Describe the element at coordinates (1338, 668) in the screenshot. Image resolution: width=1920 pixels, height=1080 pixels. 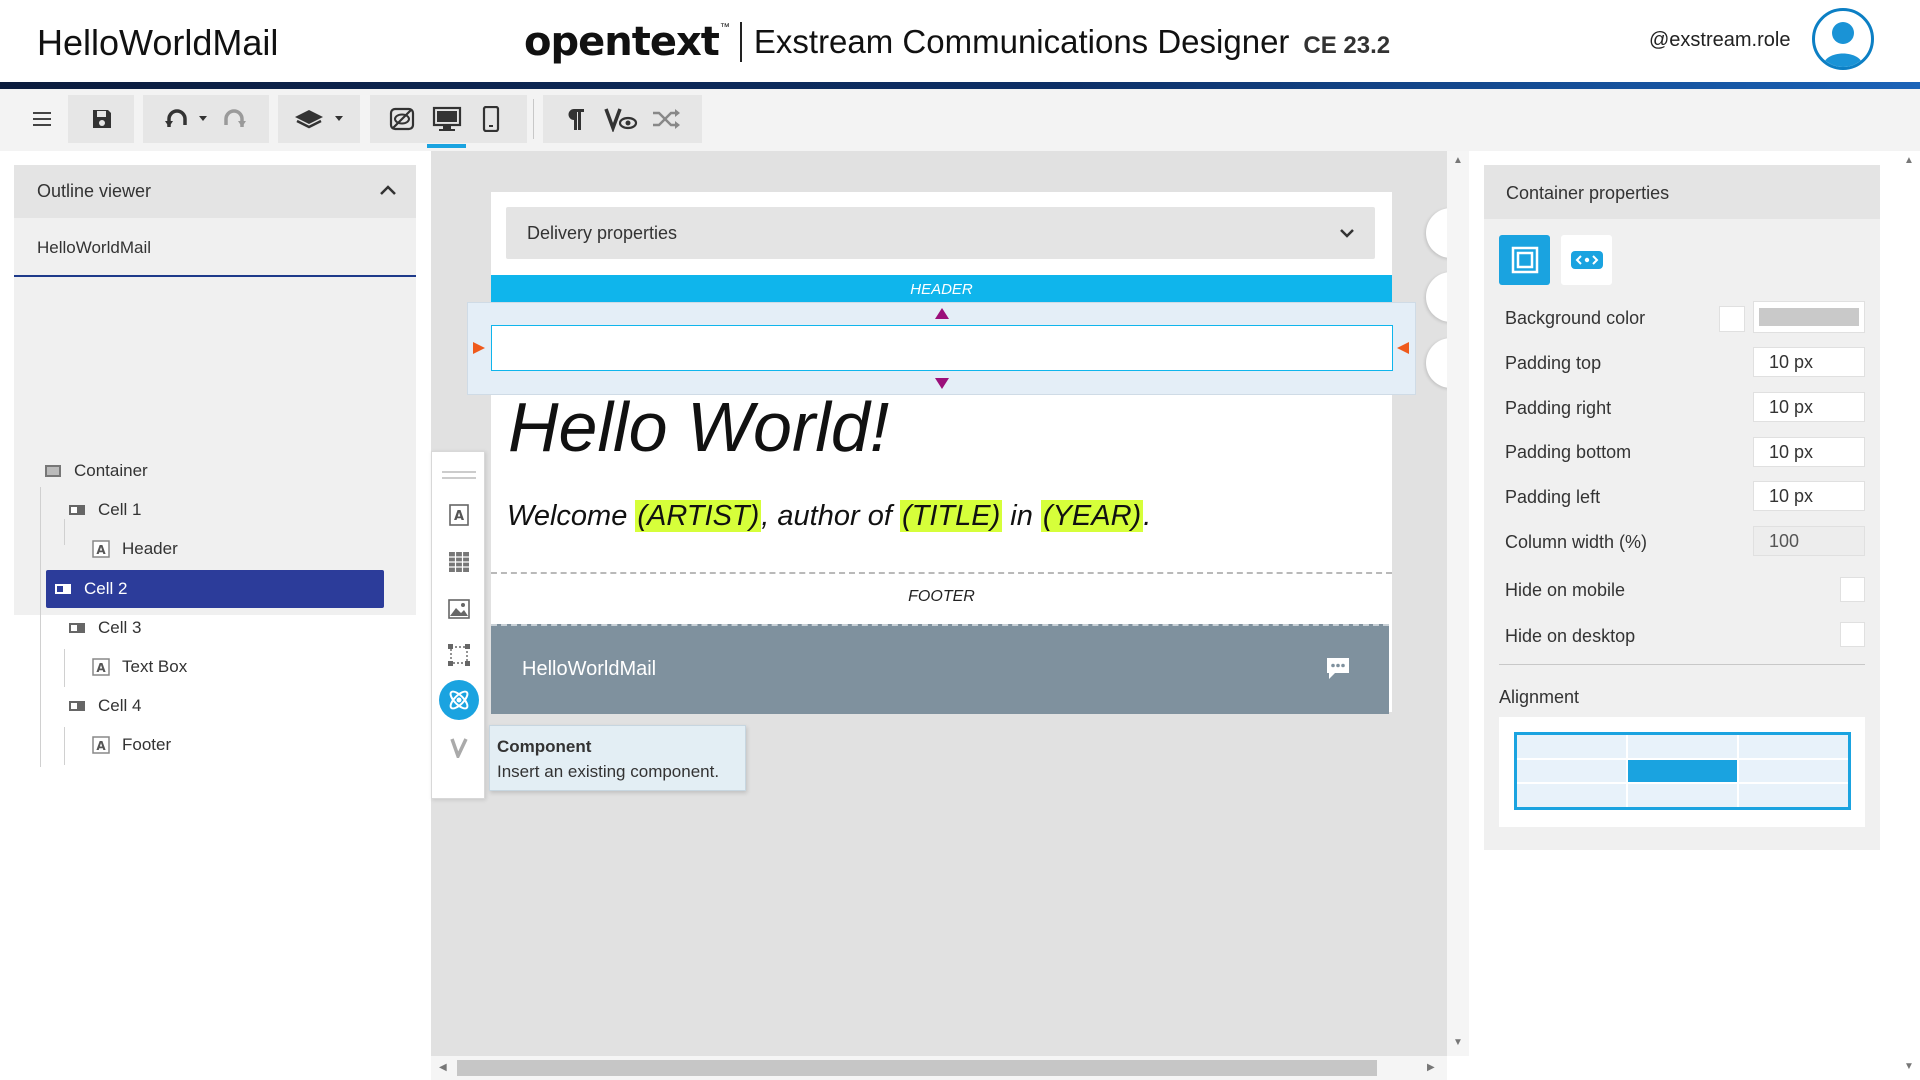
I see `chat-icon` at that location.